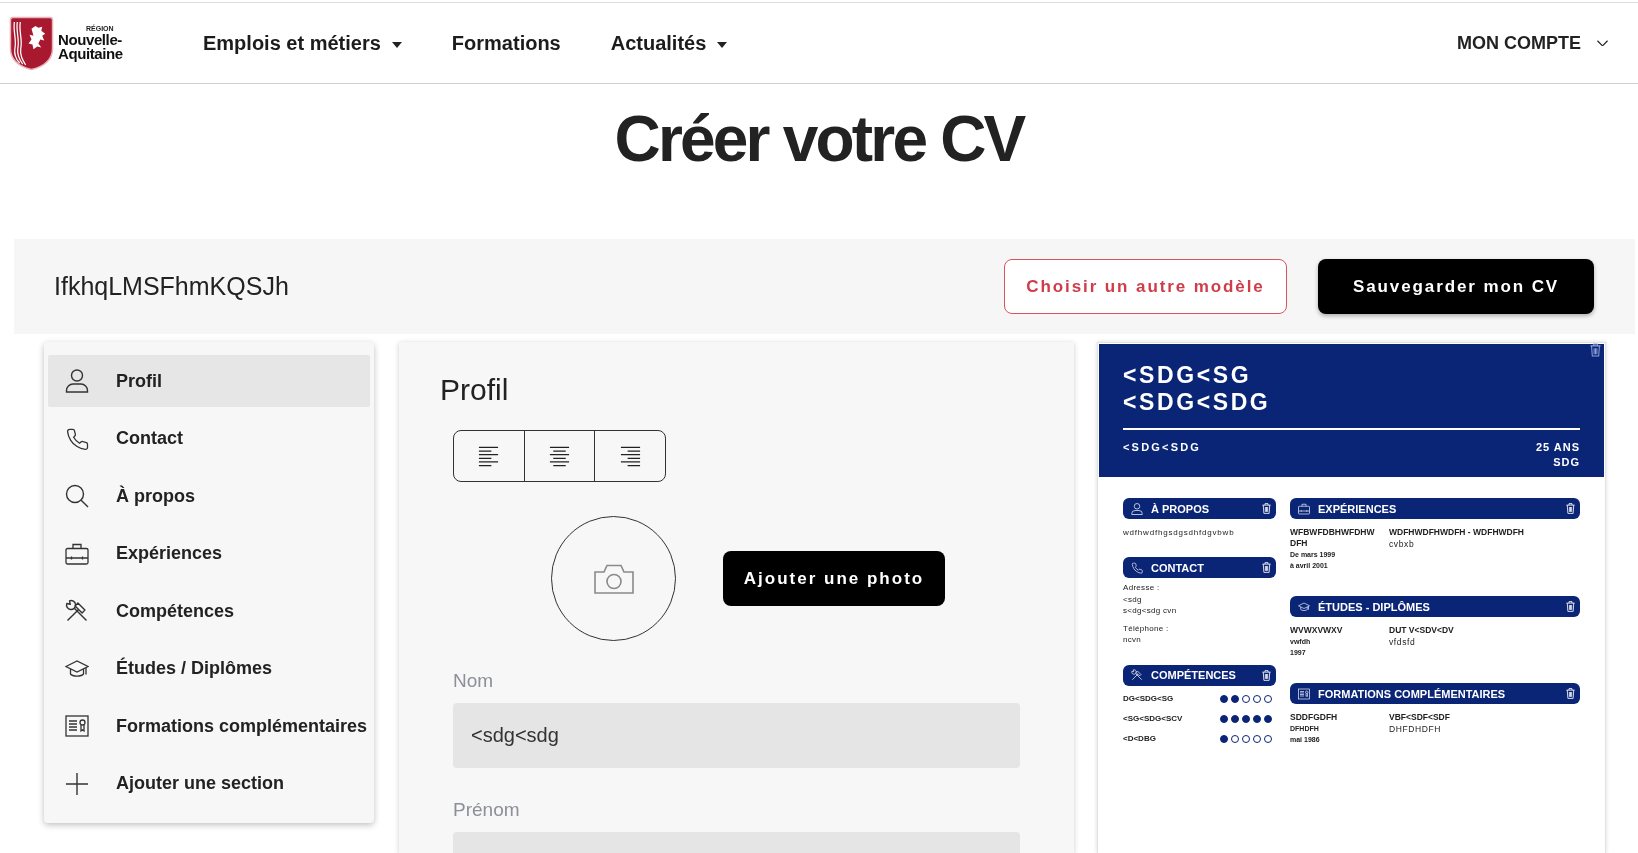 The image size is (1638, 853). I want to click on section-title: EXPÉRIENCES, so click(1357, 508).